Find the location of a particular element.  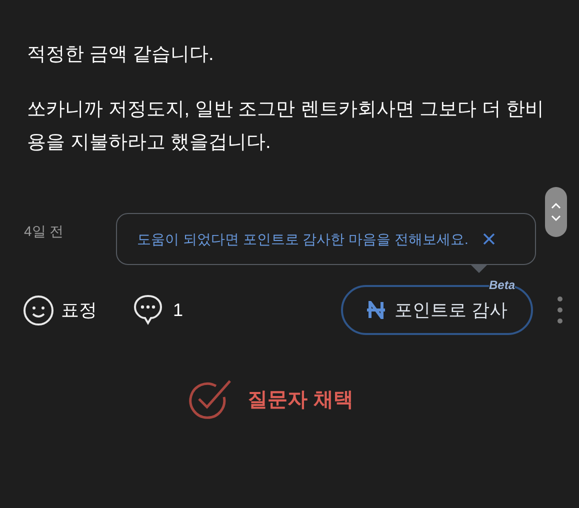

comment-icon is located at coordinates (148, 310).